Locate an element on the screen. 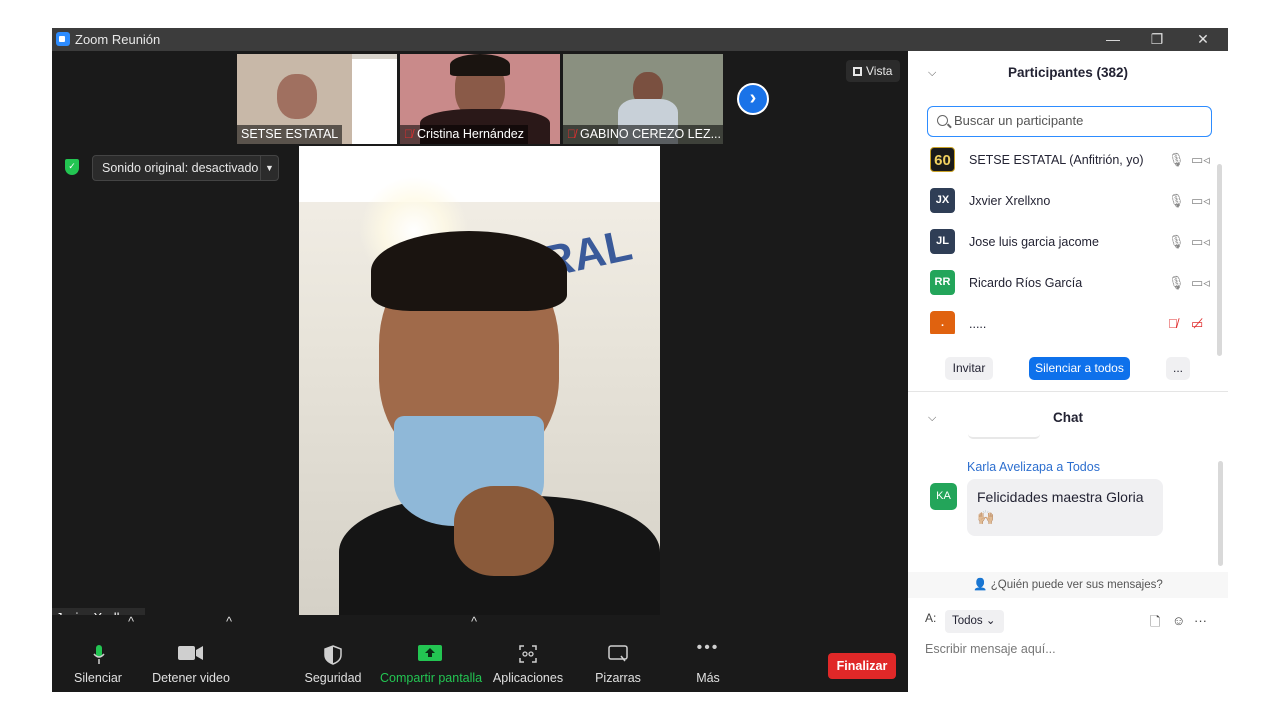  title-bar: Zoom Reunión — ❐ ✕ is located at coordinates (640, 39).